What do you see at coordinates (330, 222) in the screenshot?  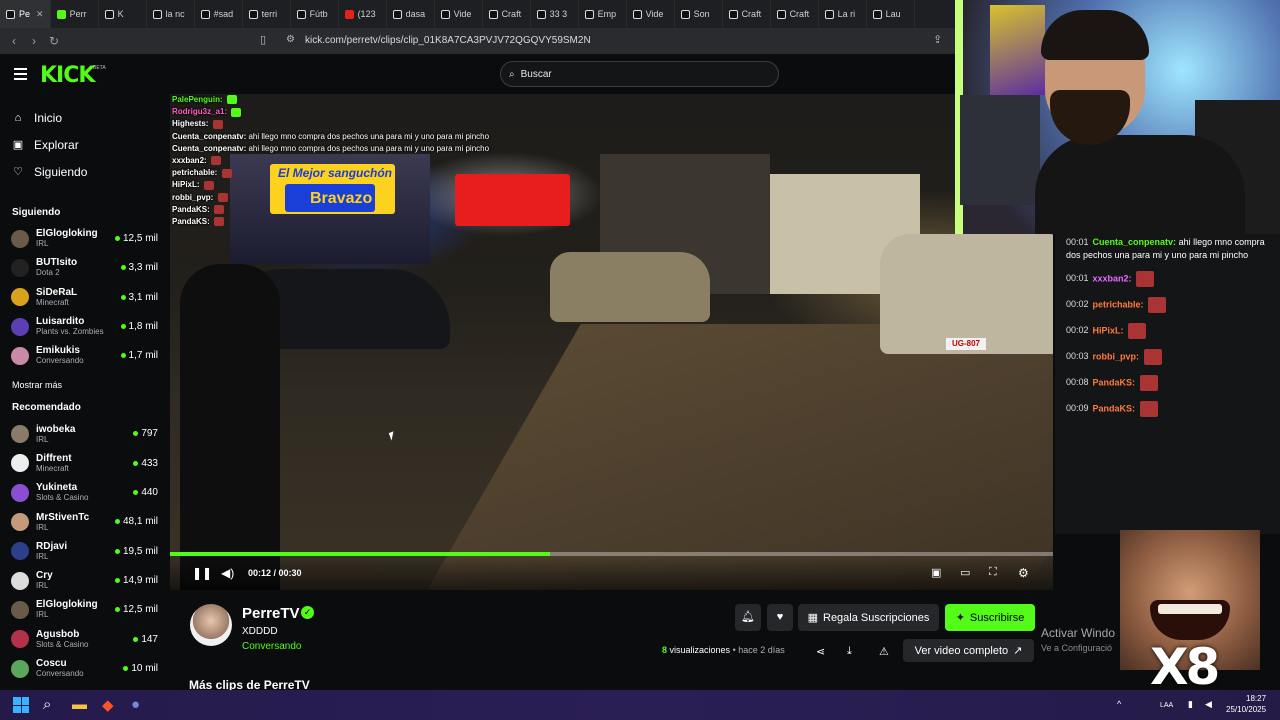 I see `overlay-chat-line: PandaKS:` at bounding box center [330, 222].